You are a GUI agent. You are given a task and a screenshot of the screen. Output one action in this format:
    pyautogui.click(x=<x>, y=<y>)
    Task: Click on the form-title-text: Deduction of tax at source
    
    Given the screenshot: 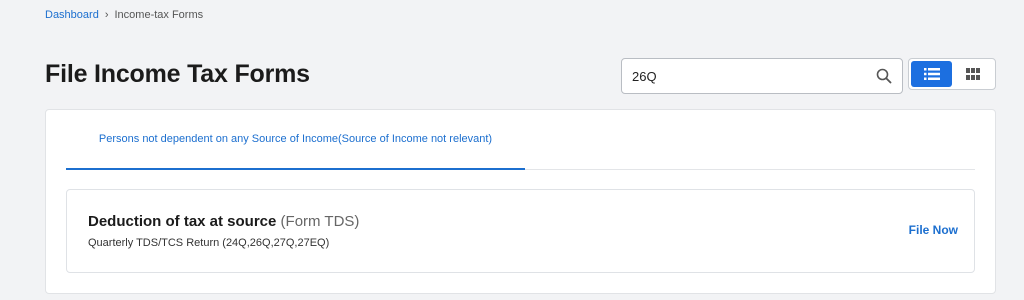 What is the action you would take?
    pyautogui.click(x=182, y=221)
    